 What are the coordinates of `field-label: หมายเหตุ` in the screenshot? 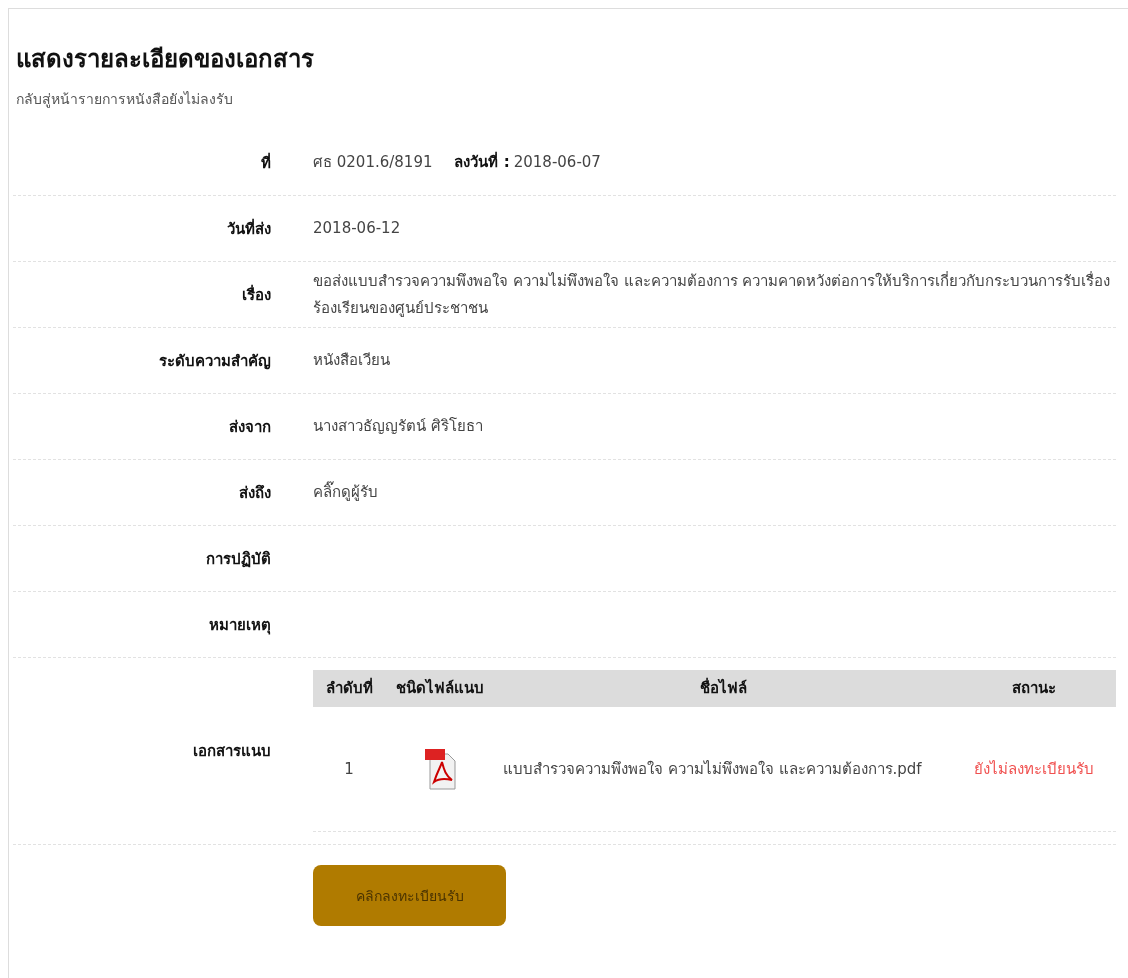 It's located at (239, 625).